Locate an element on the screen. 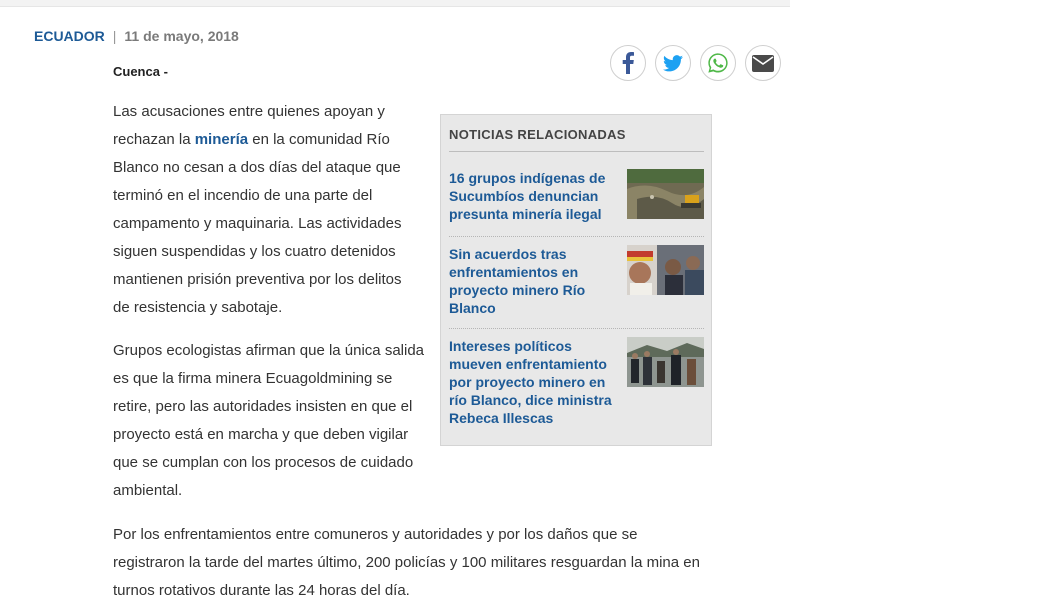 Image resolution: width=1059 pixels, height=605 pixels. whatsapp-icon is located at coordinates (718, 63).